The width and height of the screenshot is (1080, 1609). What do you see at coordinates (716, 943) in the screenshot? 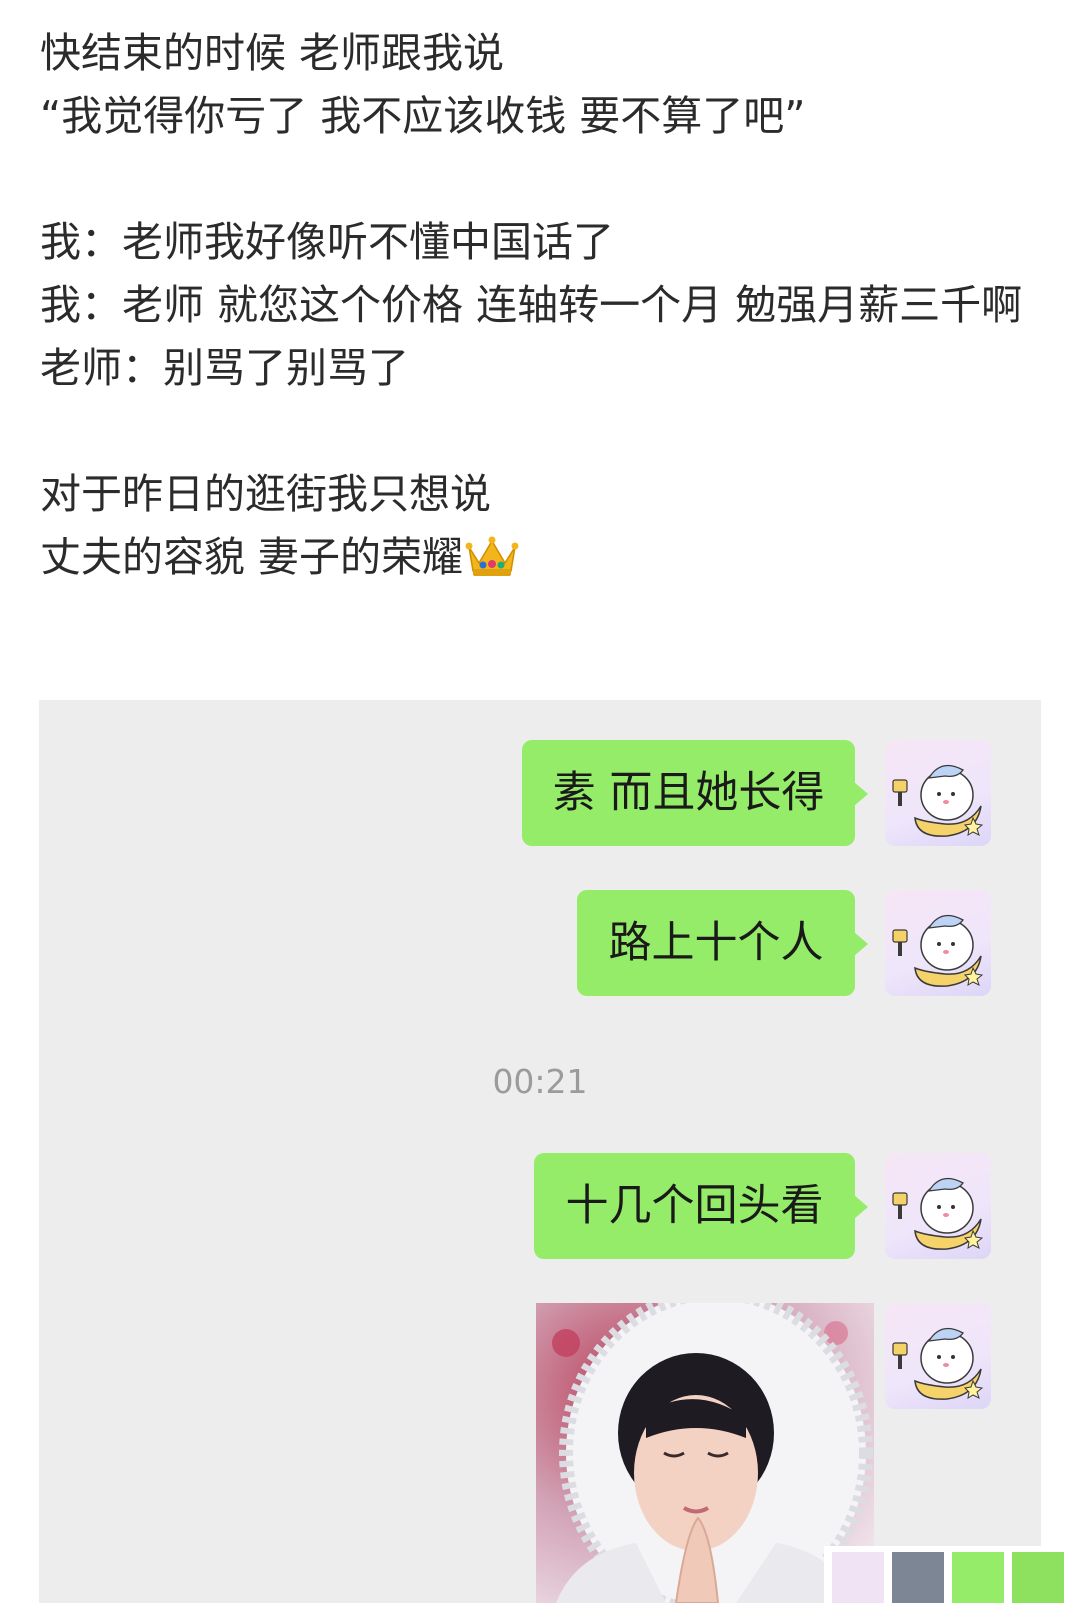
I see `message-text: 路上十个人` at bounding box center [716, 943].